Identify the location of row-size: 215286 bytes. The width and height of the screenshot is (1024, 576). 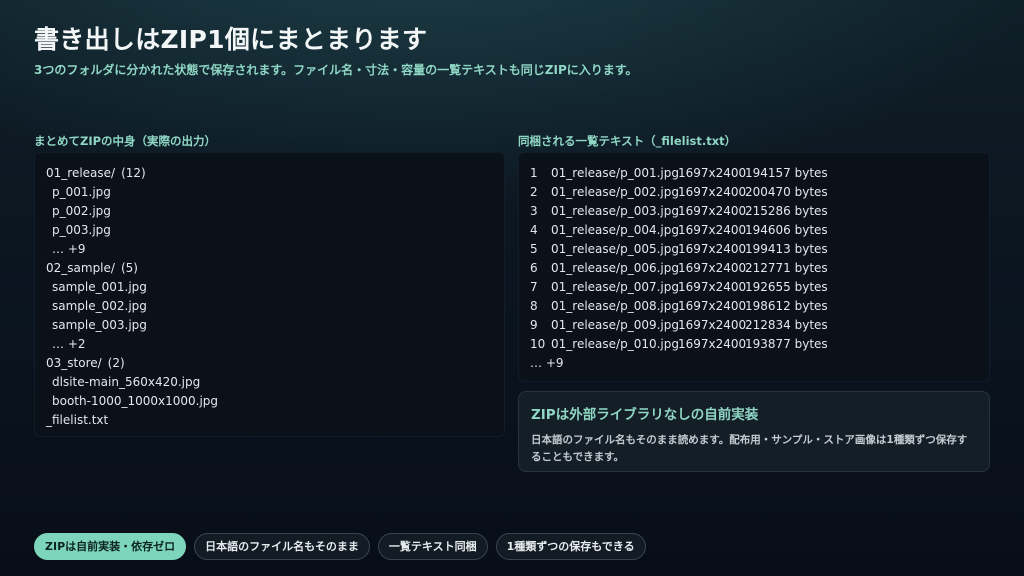
(786, 211).